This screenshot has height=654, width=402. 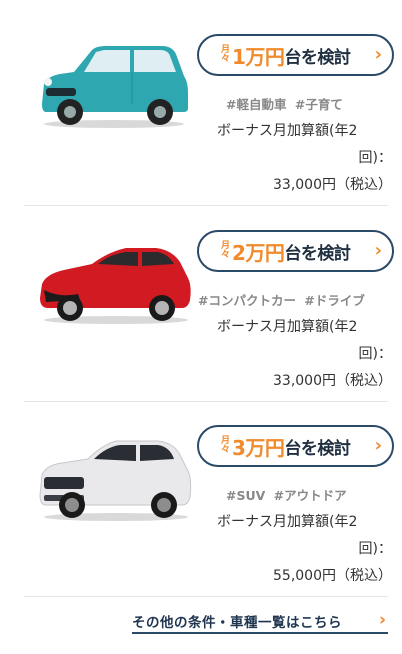 I want to click on more-conditions-label: その他の条件・車種一覧はこちら, so click(x=237, y=623).